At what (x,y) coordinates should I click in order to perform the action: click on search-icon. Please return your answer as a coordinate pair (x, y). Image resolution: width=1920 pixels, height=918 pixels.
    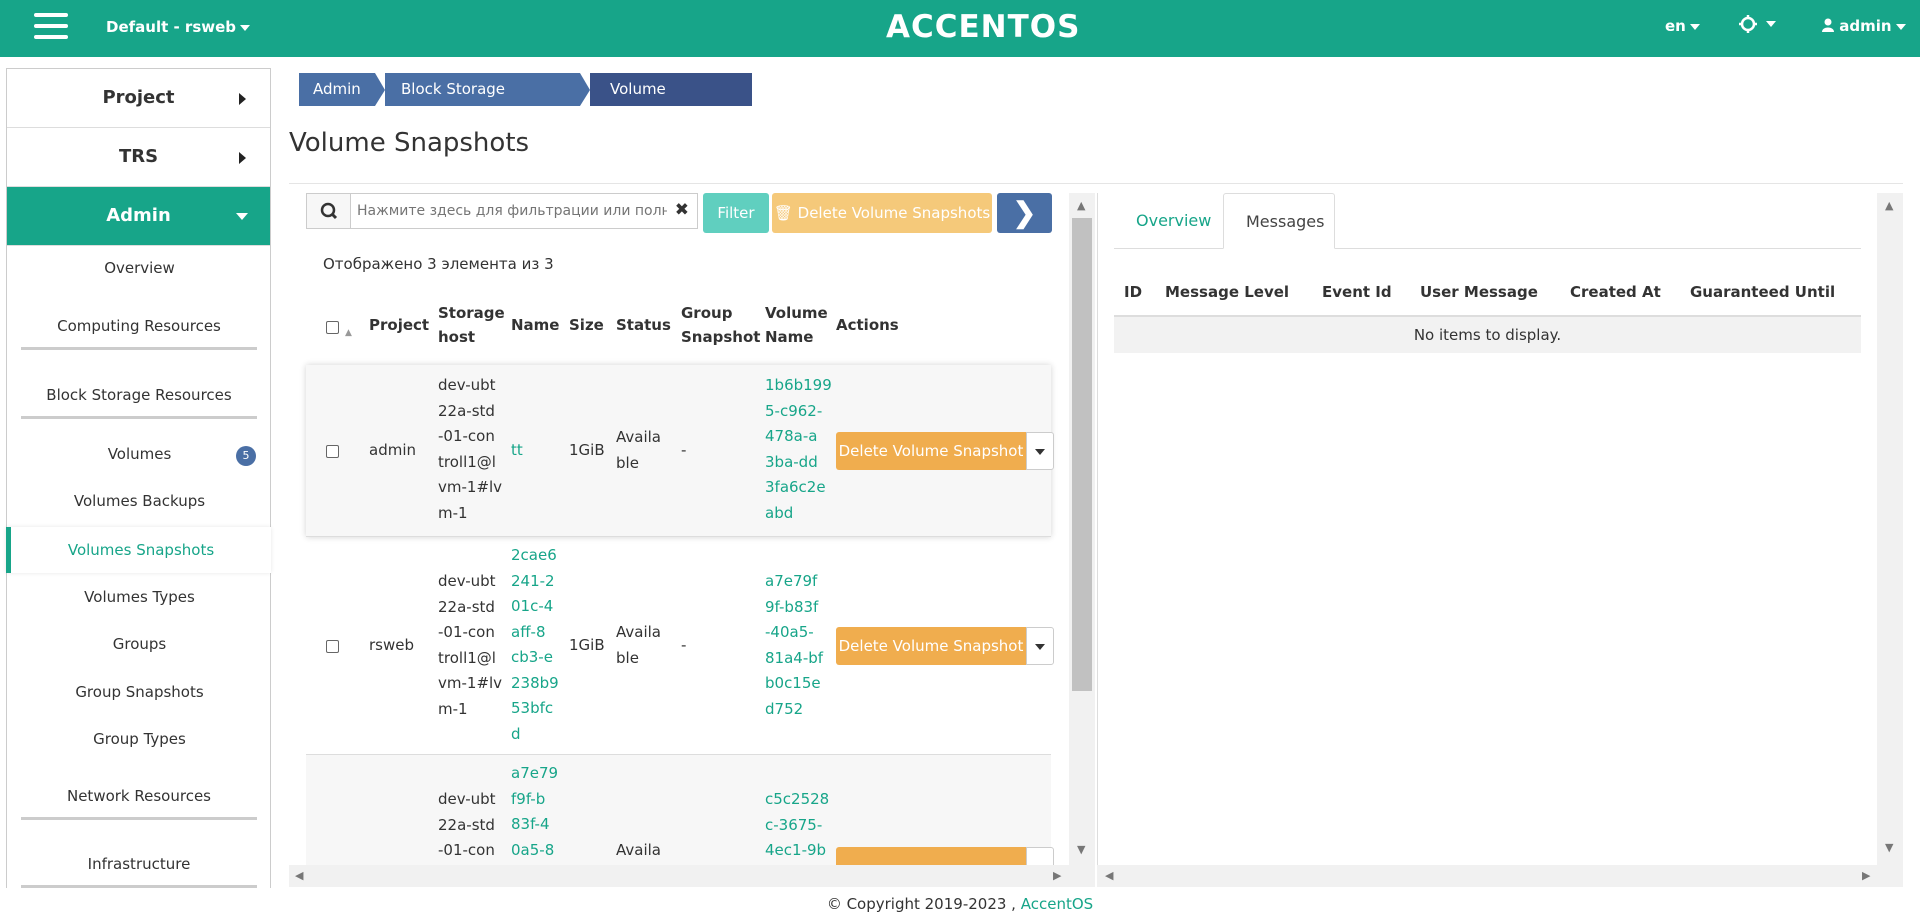
    Looking at the image, I should click on (329, 211).